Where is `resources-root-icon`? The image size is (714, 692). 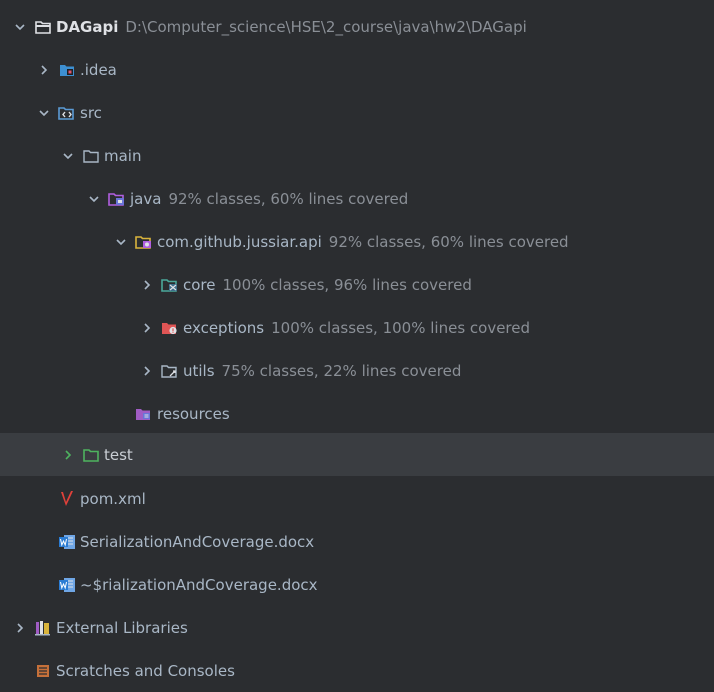 resources-root-icon is located at coordinates (144, 414).